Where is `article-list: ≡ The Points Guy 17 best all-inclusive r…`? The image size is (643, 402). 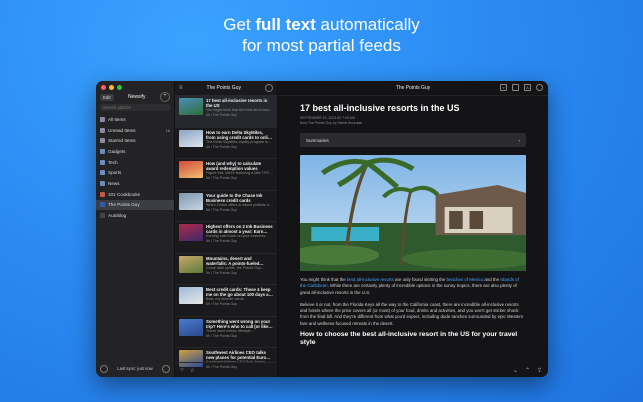 article-list: ≡ The Points Guy 17 best all-inclusive r… is located at coordinates (226, 229).